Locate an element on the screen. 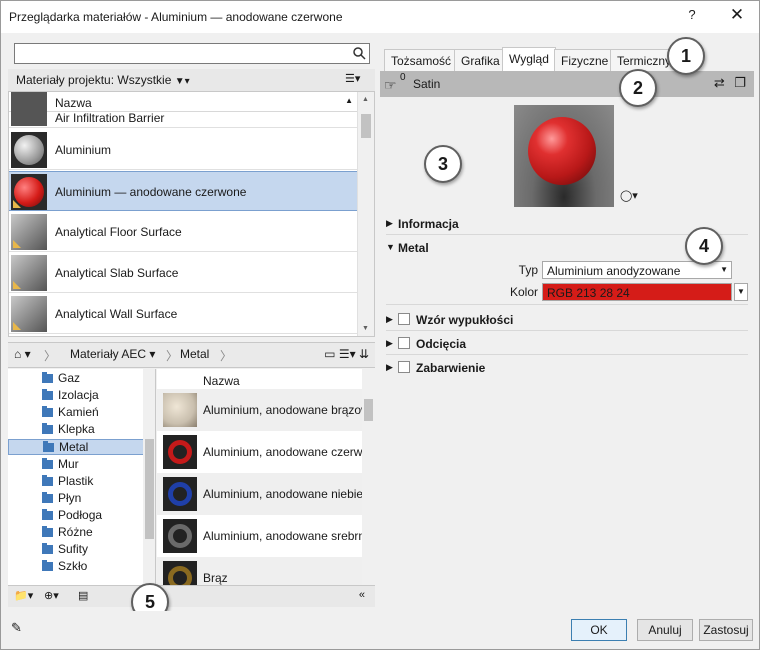 The image size is (760, 650). library-item: Aluminium, anodowane niebieskie is located at coordinates (266, 494).